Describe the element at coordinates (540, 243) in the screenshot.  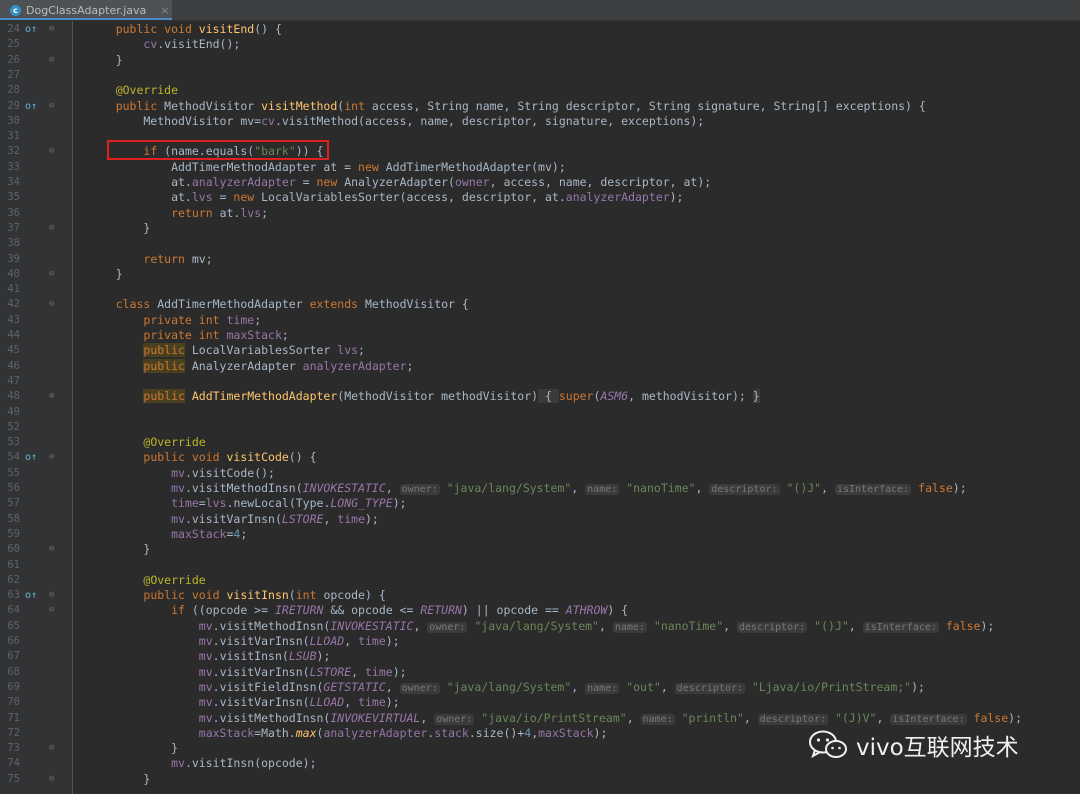
I see `code-line: 38` at that location.